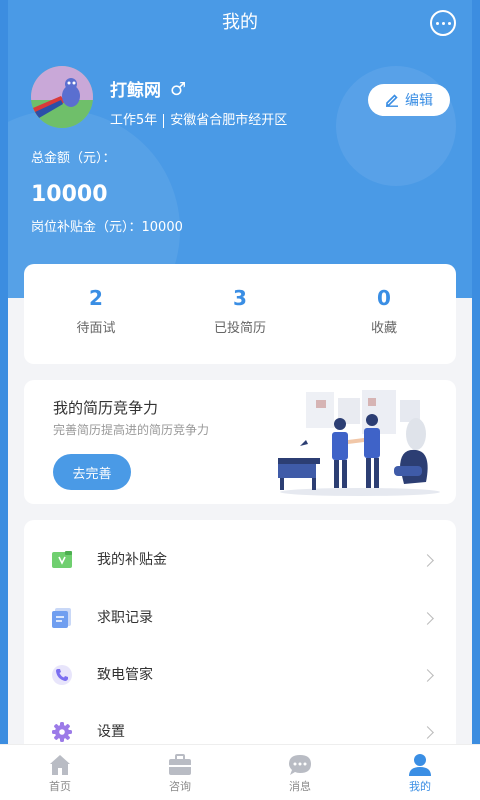 This screenshot has width=480, height=800. I want to click on gender-male-icon: ♂, so click(178, 89).